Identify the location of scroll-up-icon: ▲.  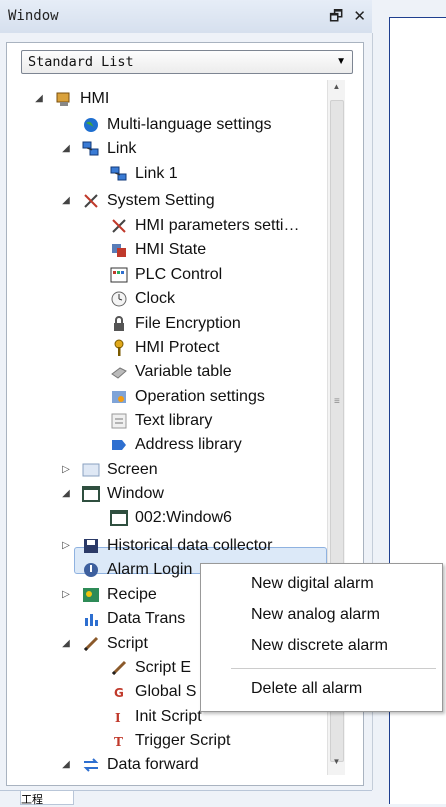
(336, 90).